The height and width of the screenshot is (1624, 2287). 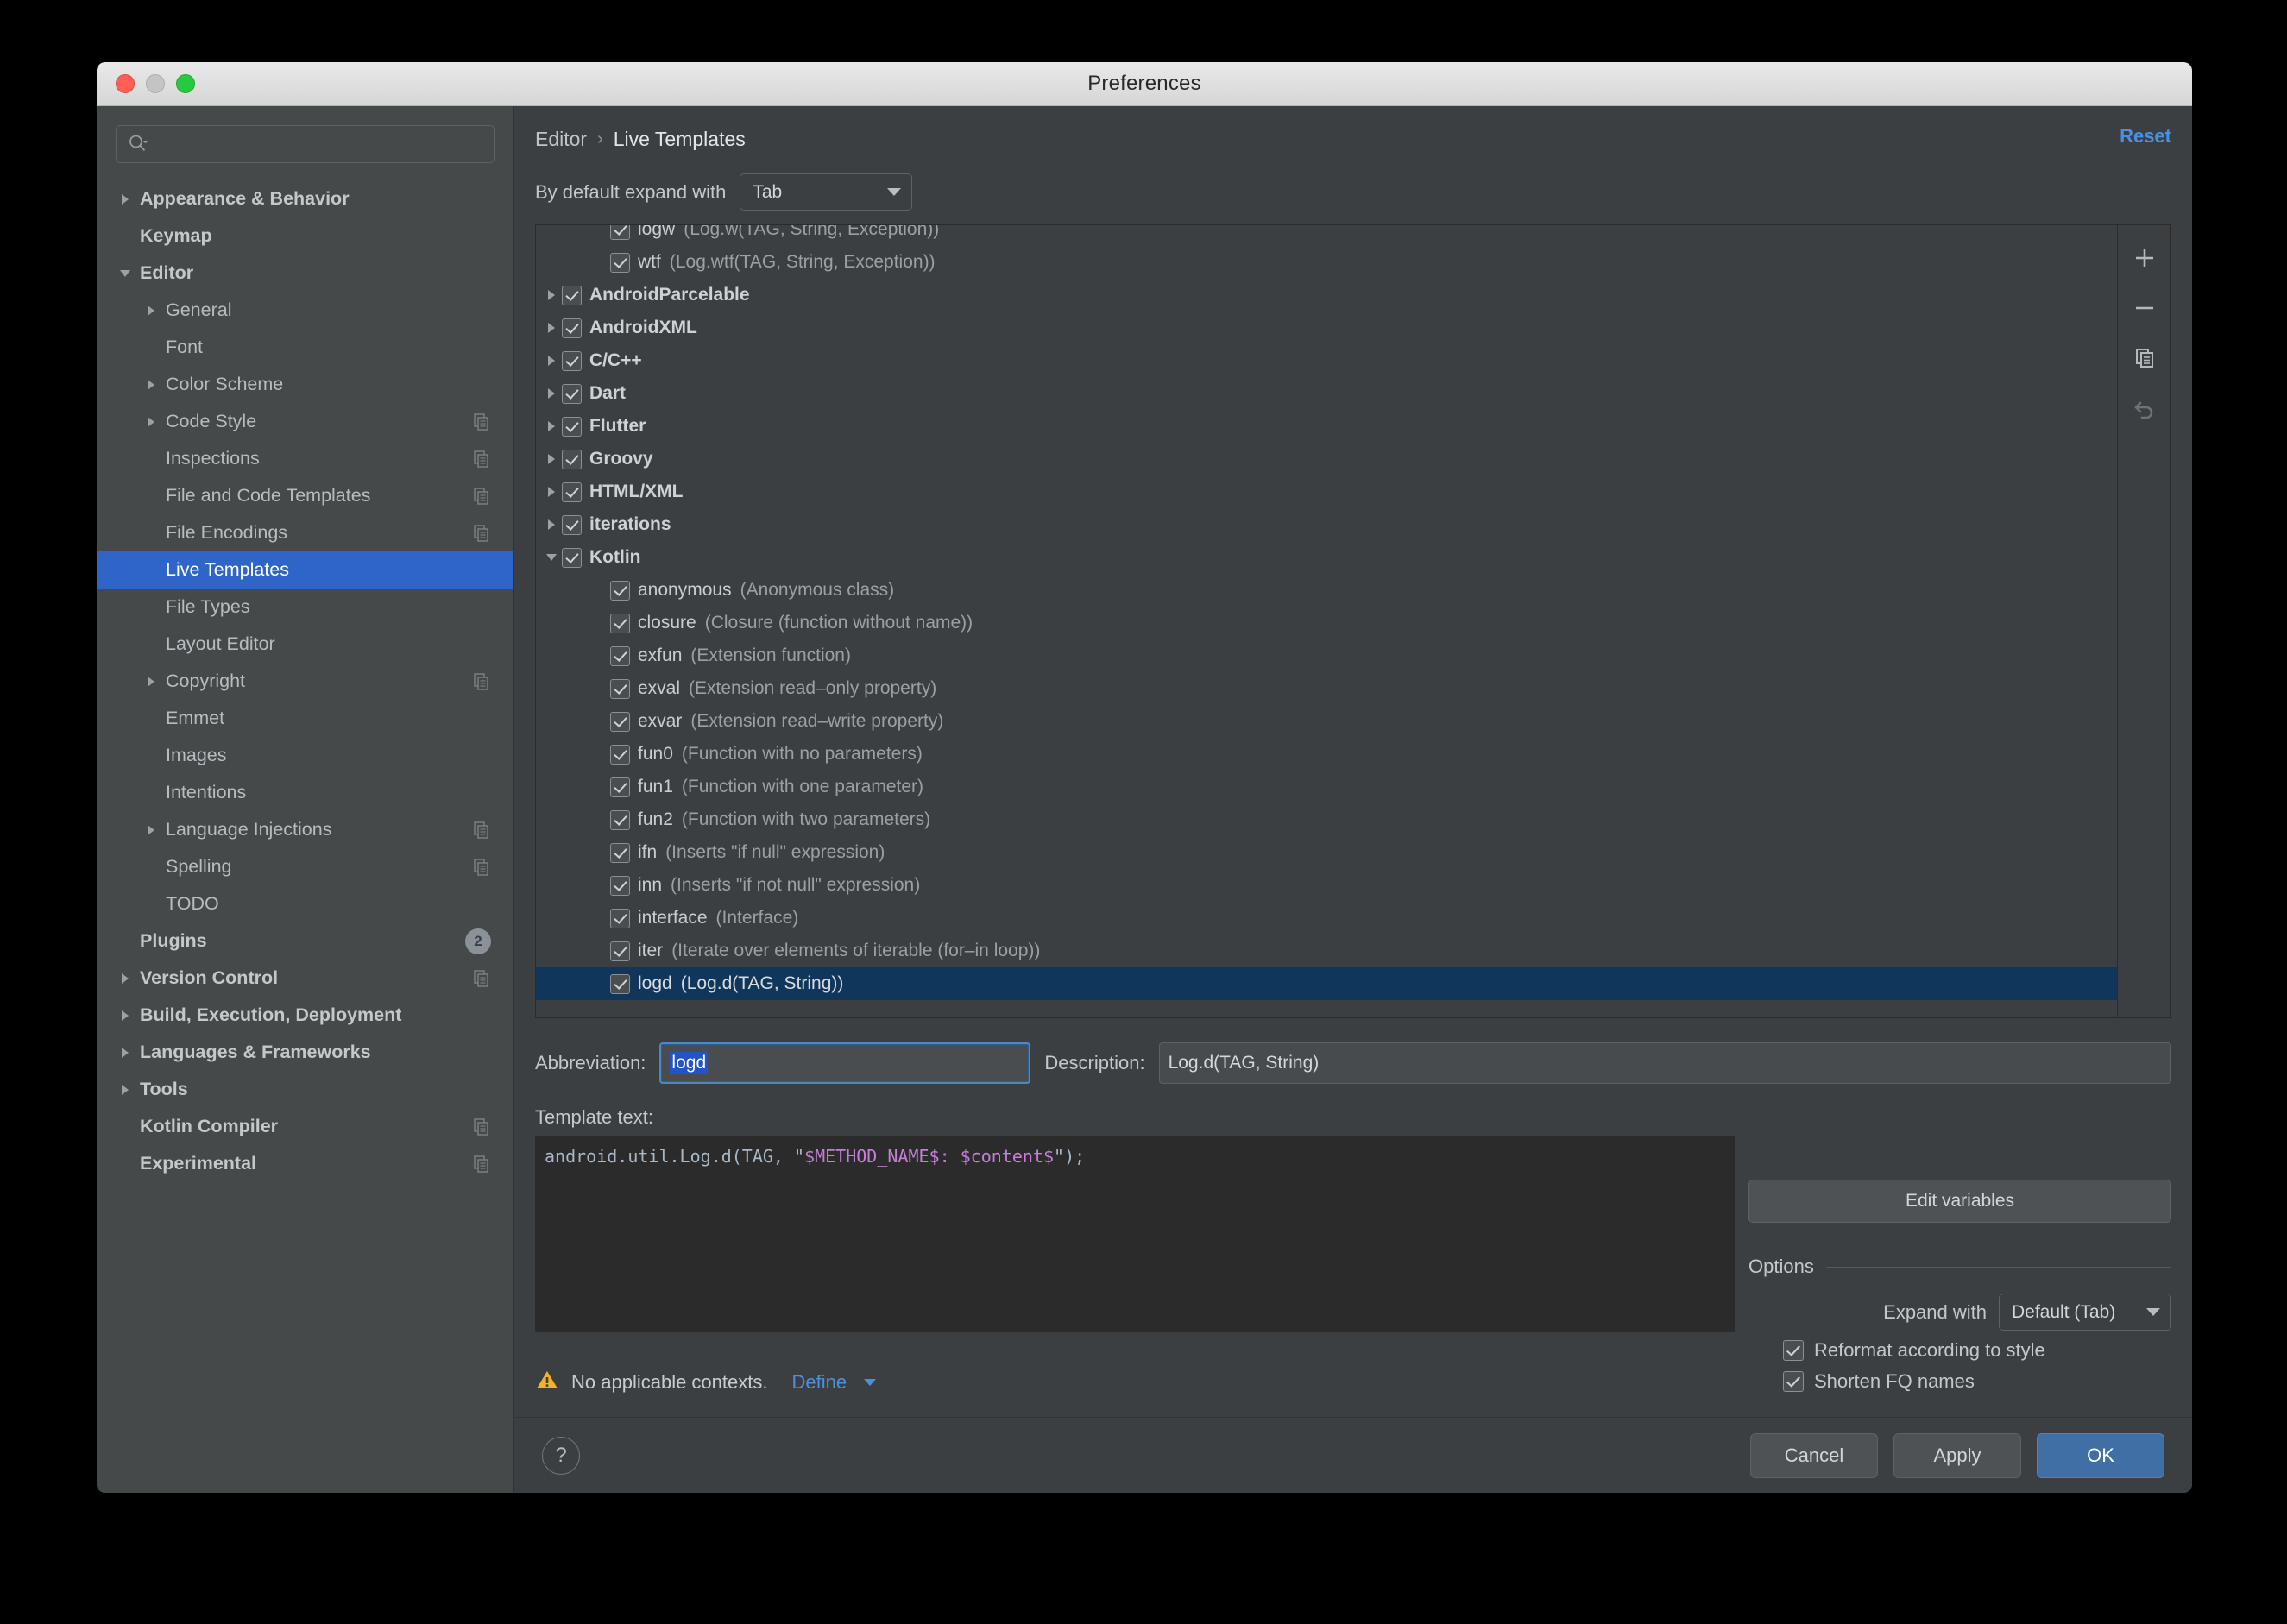 What do you see at coordinates (305, 1053) in the screenshot?
I see `sidebar-item-languages-frameworks: Languages & Frameworks` at bounding box center [305, 1053].